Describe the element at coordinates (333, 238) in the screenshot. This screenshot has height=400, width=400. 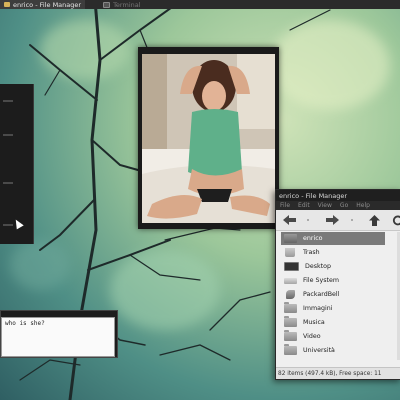
I see `places-item-enrico: enrico` at that location.